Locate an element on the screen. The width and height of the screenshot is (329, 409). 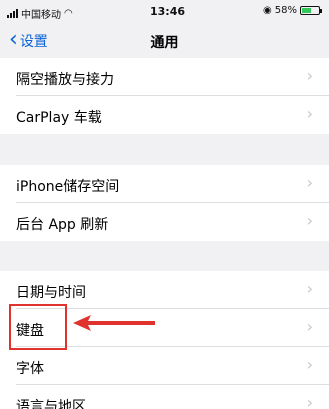
status-bar: 中国移动 ◠ 13:46 ◉ 58% is located at coordinates (164, 12).